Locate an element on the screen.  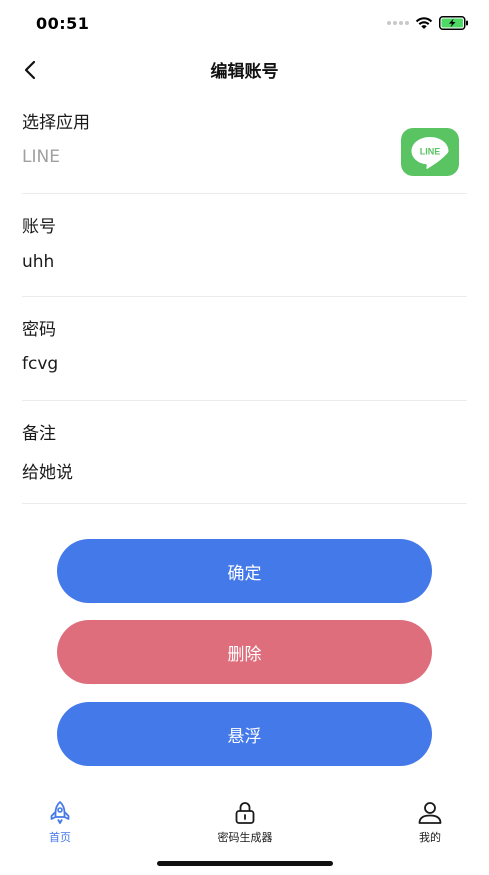
tab-bar: 首页 密码生成器 我的 is located at coordinates (244, 822).